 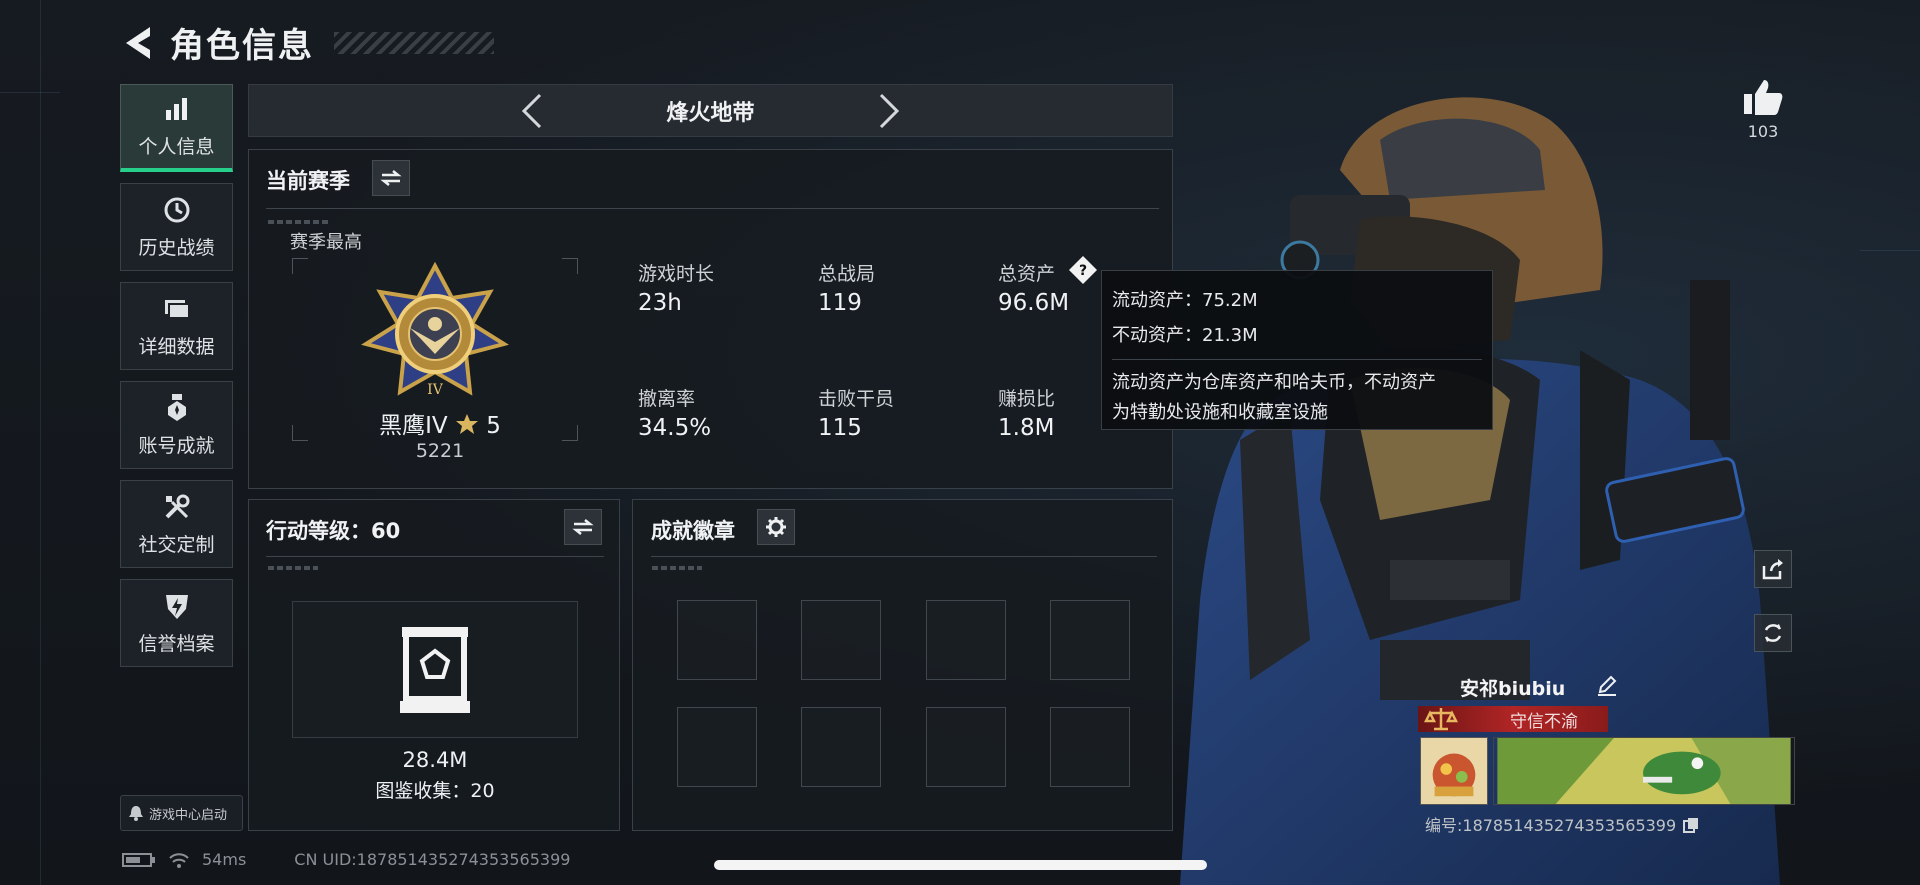 I want to click on sidebar-item-label: 社交定制, so click(x=176, y=544).